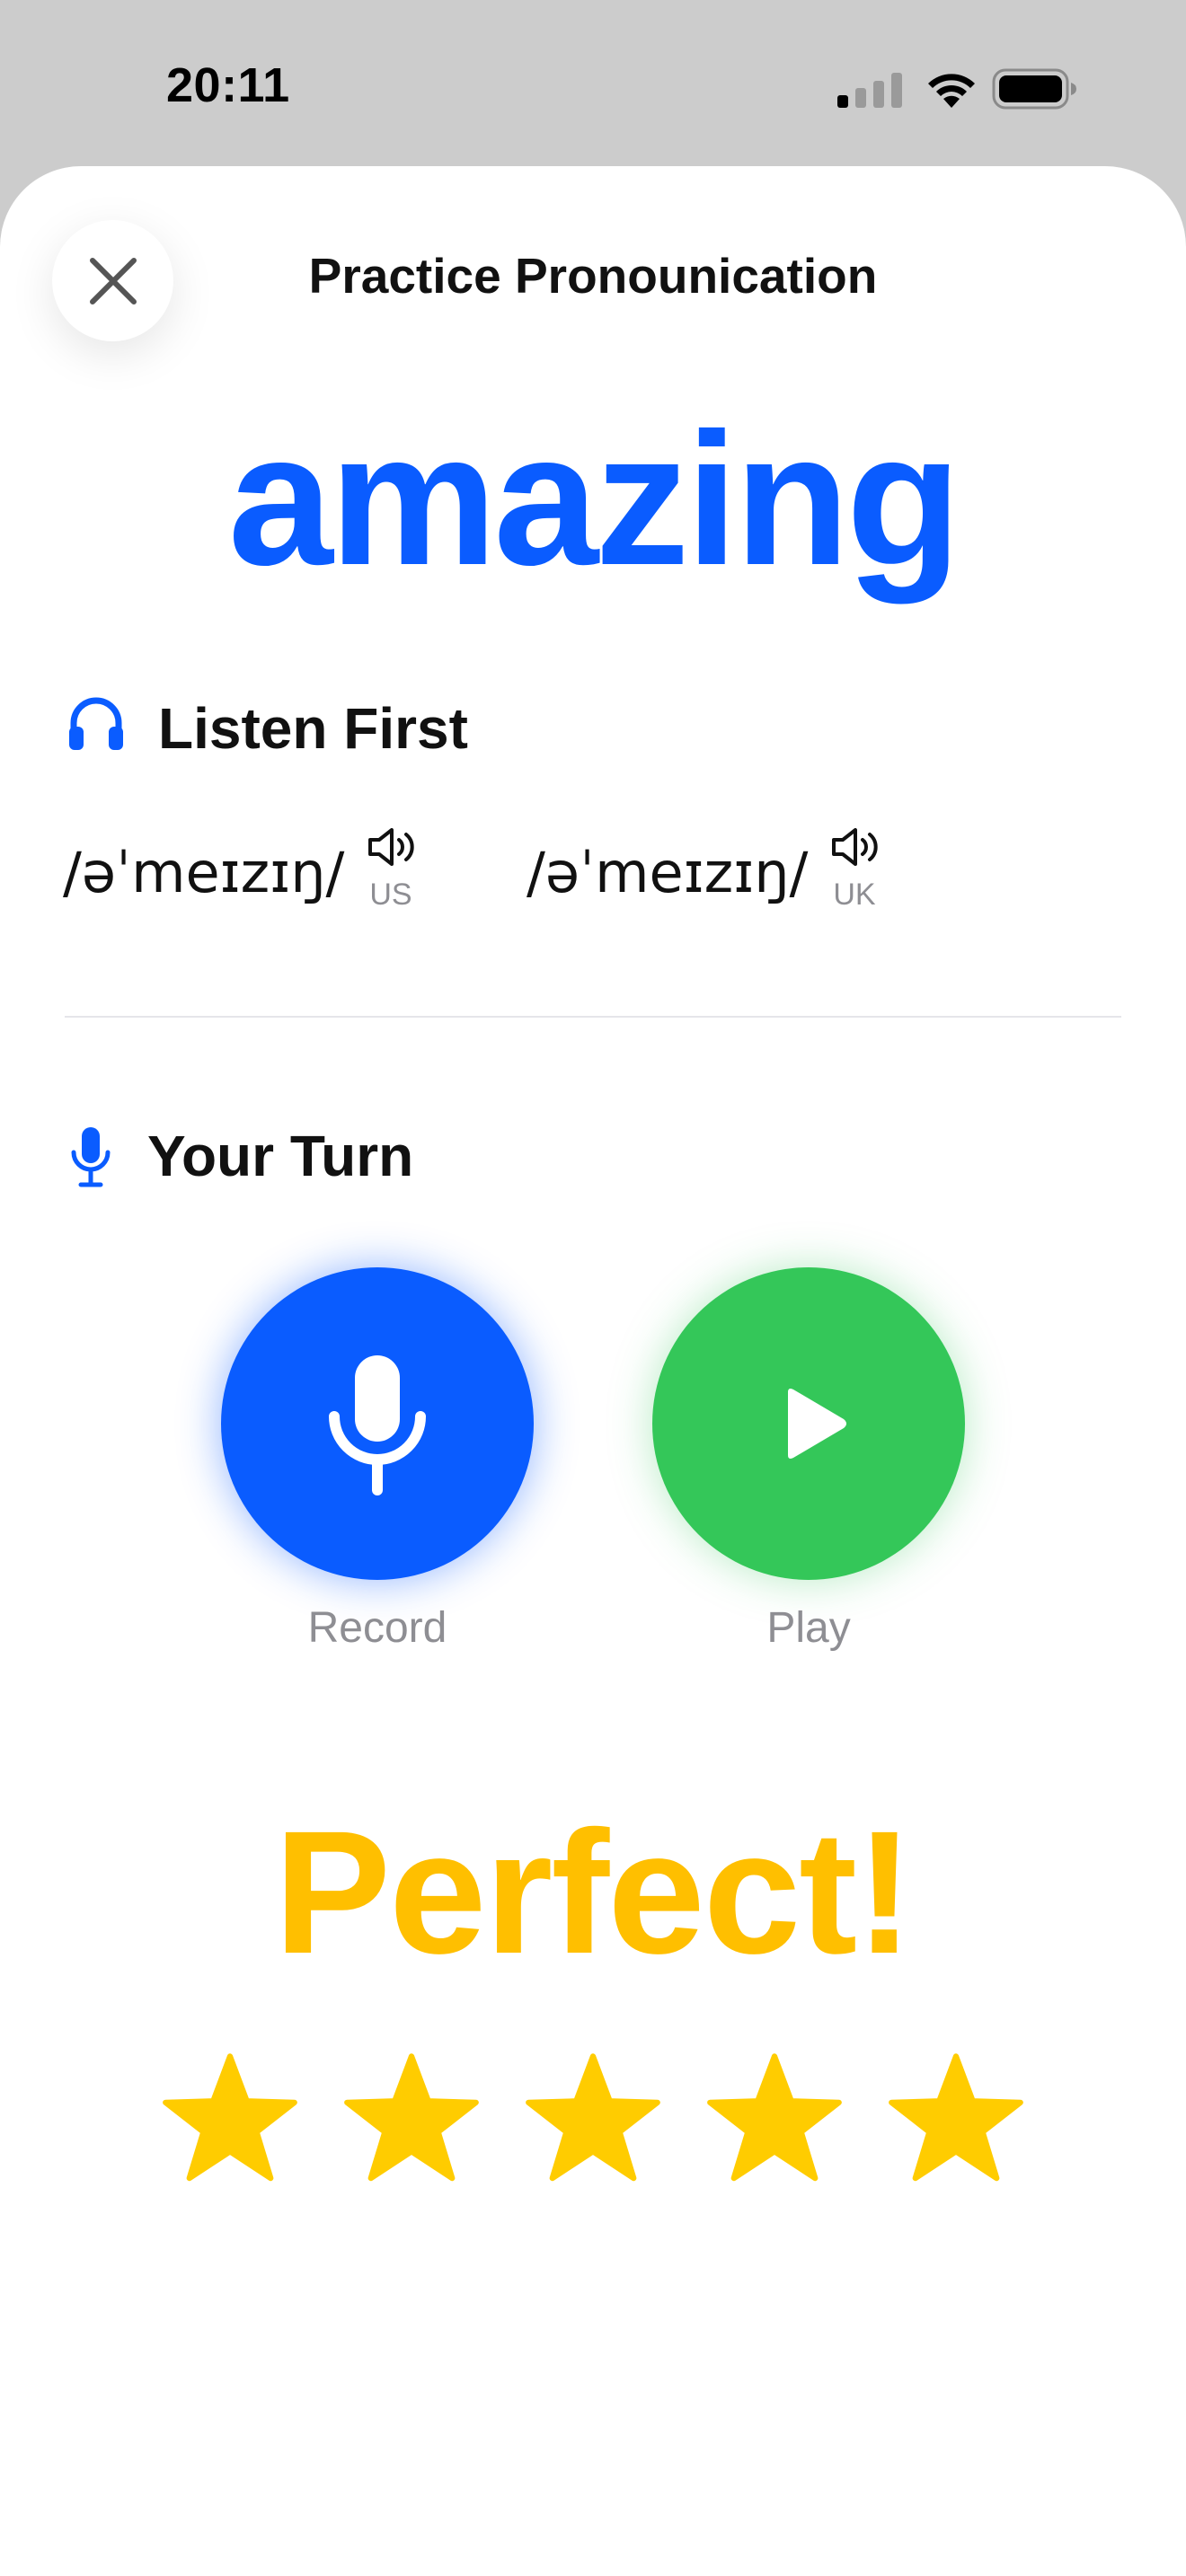 This screenshot has width=1186, height=2576. I want to click on page-title: Practice Pronounication, so click(593, 276).